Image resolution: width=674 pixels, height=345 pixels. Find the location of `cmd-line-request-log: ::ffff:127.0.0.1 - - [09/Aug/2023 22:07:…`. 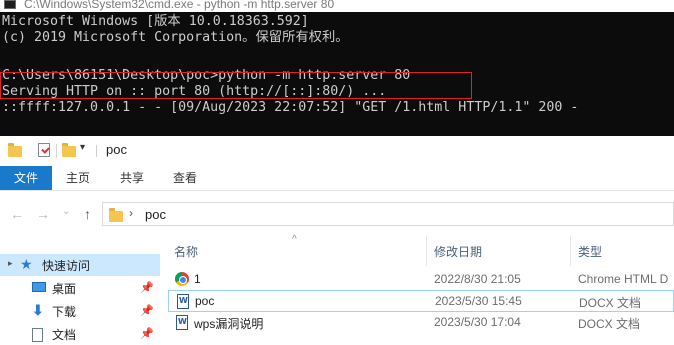

cmd-line-request-log: ::ffff:127.0.0.1 - - [09/Aug/2023 22:07:… is located at coordinates (290, 107).